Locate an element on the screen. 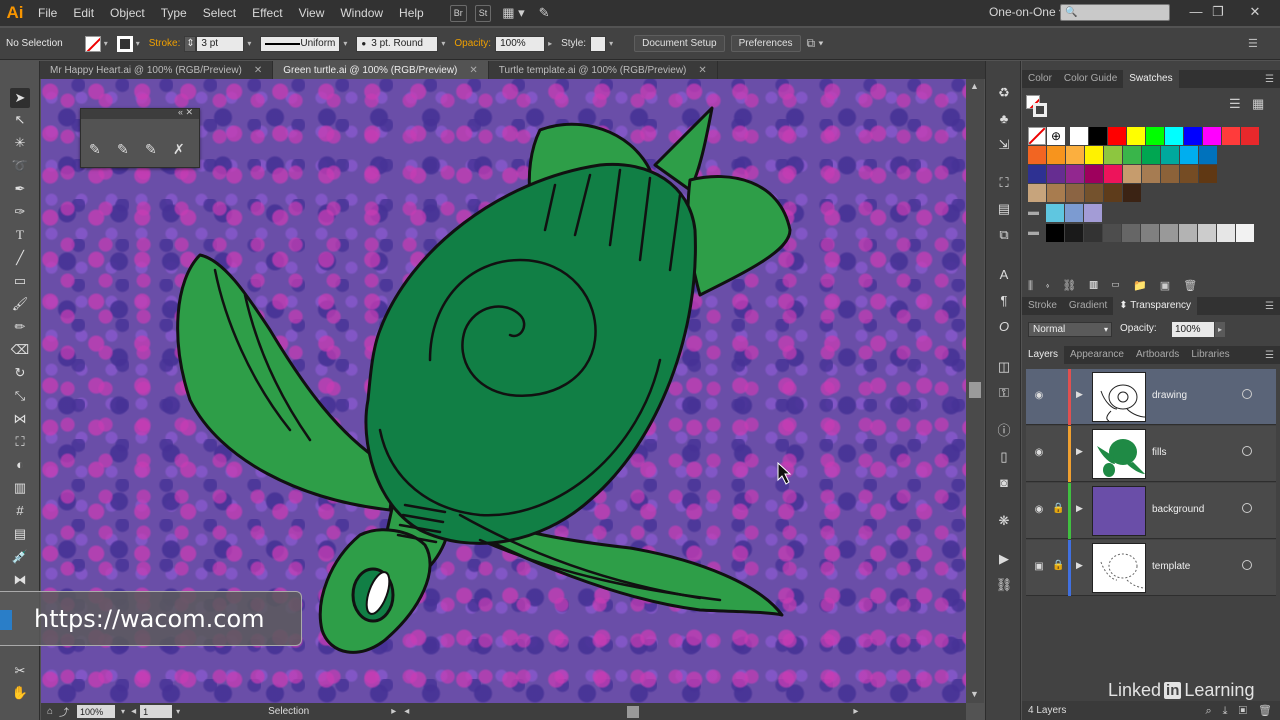 Image resolution: width=1280 pixels, height=720 pixels. opacity-input: 100% is located at coordinates (520, 43).